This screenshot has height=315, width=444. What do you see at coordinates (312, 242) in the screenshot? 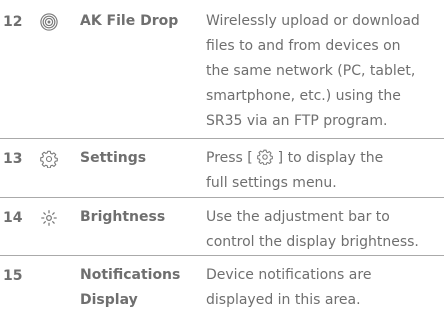
I see `description-line: control the display brightness.` at bounding box center [312, 242].